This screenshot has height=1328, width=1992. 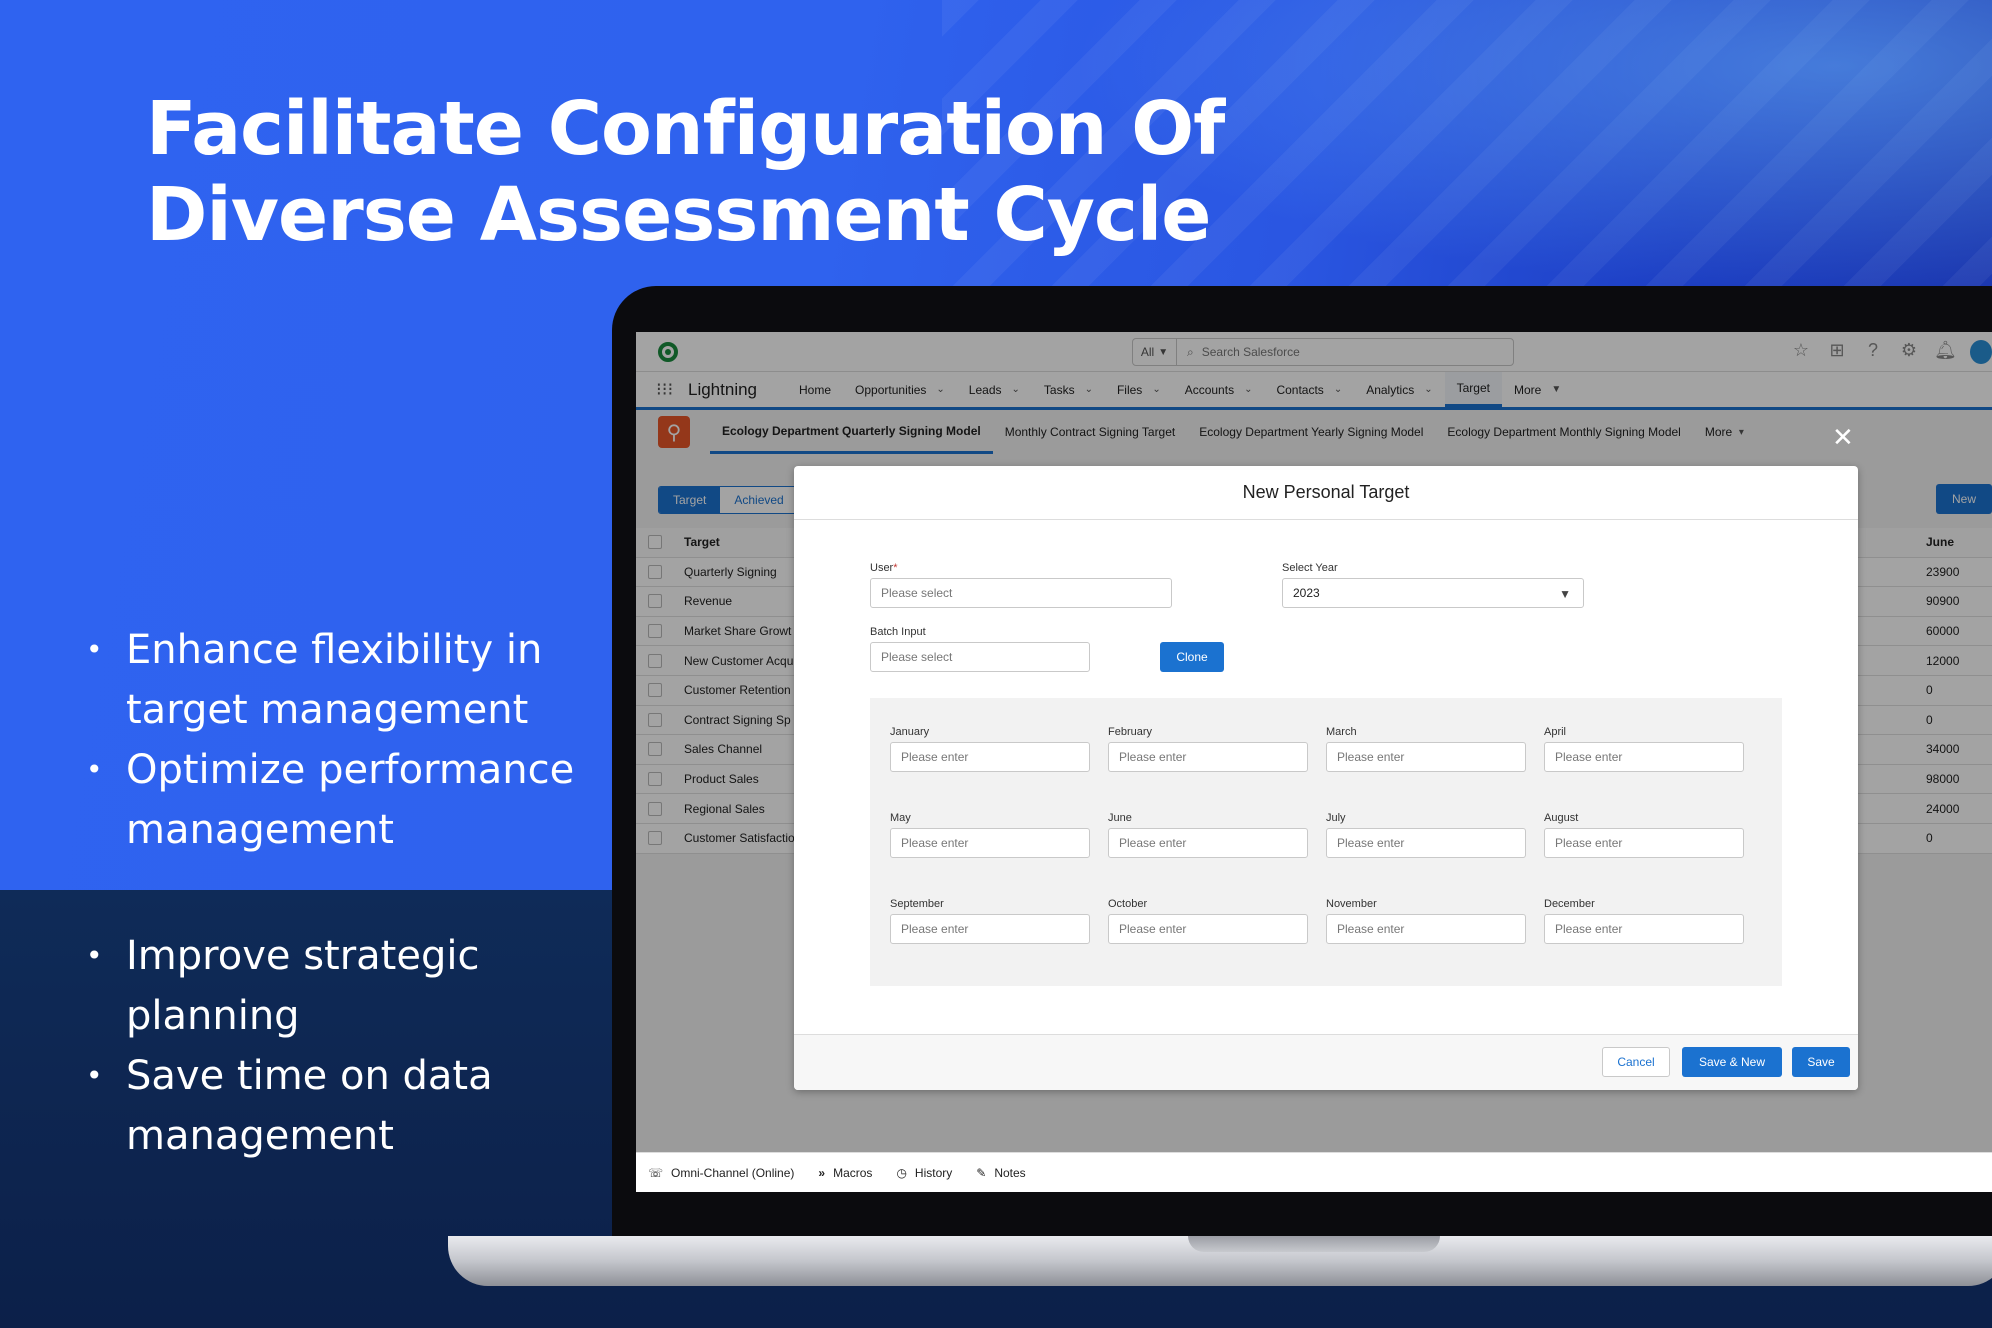 I want to click on search-icon: ⌕, so click(x=1190, y=351).